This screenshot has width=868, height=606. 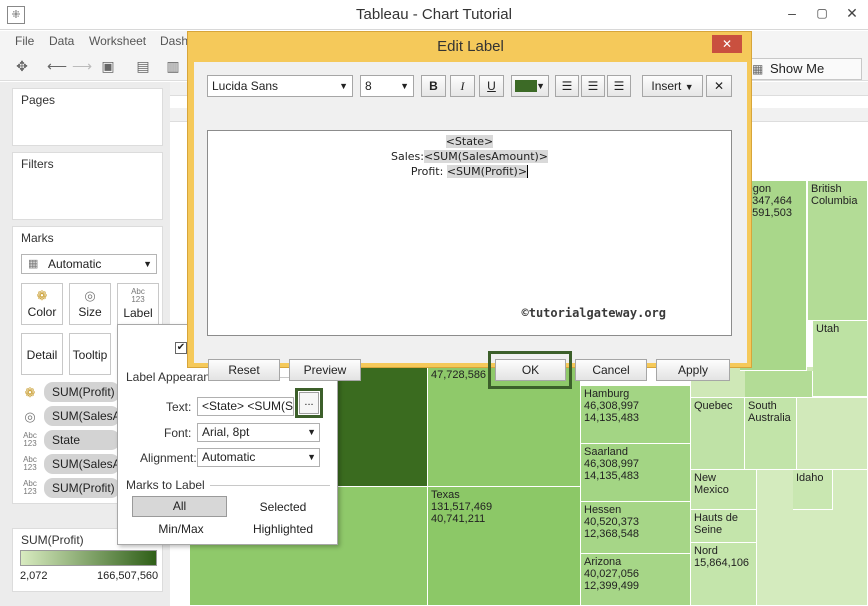 What do you see at coordinates (491, 86) in the screenshot?
I see `underline-button: U` at bounding box center [491, 86].